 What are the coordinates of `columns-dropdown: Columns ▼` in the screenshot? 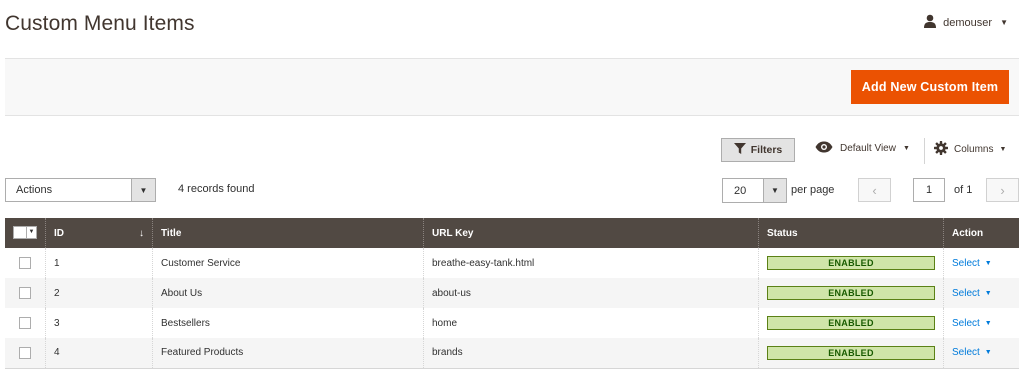 It's located at (970, 149).